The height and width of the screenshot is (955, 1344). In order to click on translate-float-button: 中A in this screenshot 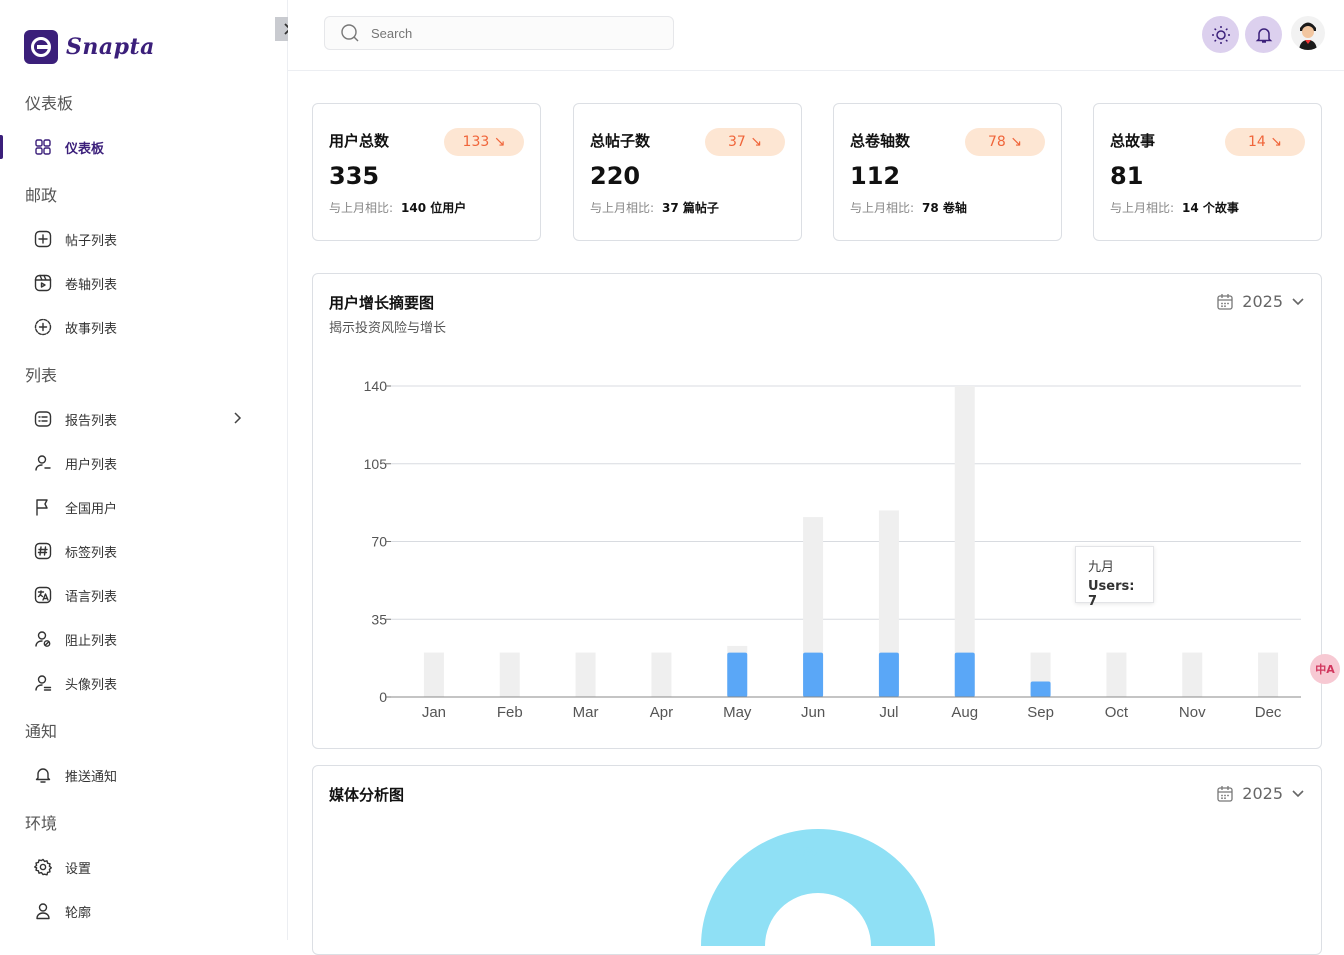, I will do `click(1325, 669)`.